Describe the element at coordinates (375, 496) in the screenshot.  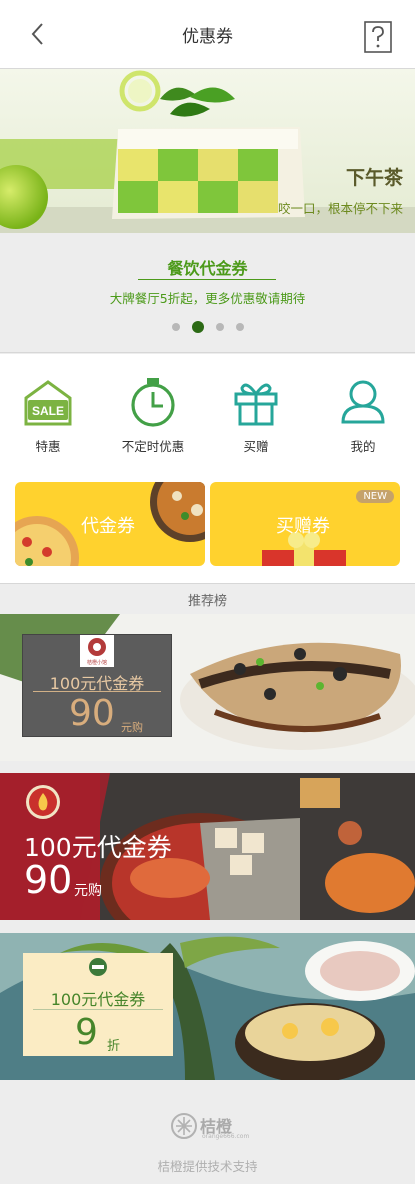
I see `new-badge: NEW` at that location.